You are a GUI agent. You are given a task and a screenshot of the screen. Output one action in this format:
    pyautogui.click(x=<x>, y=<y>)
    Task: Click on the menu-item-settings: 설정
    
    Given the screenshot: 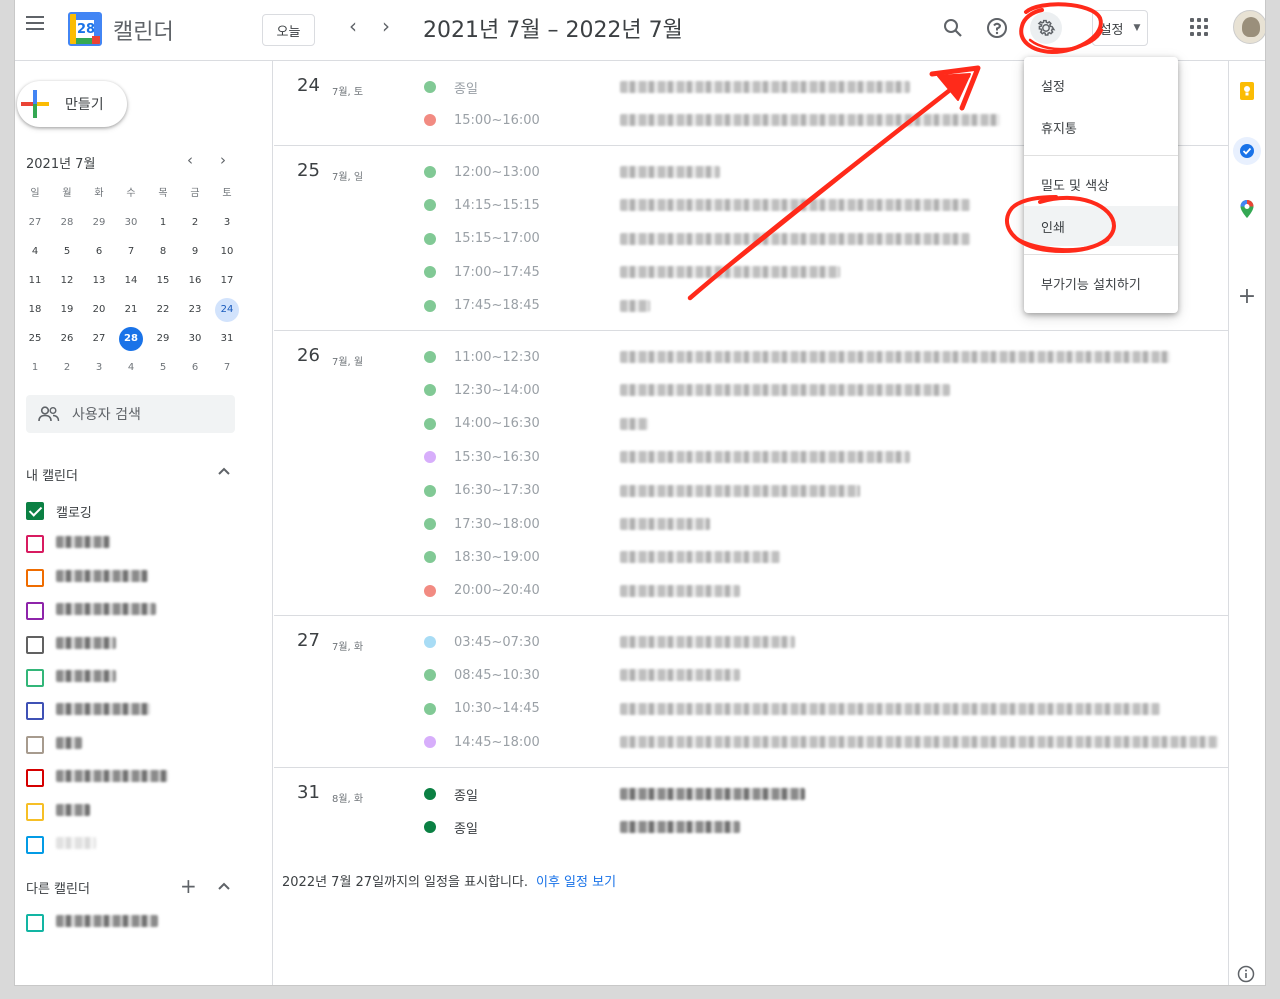 What is the action you would take?
    pyautogui.click(x=1101, y=85)
    